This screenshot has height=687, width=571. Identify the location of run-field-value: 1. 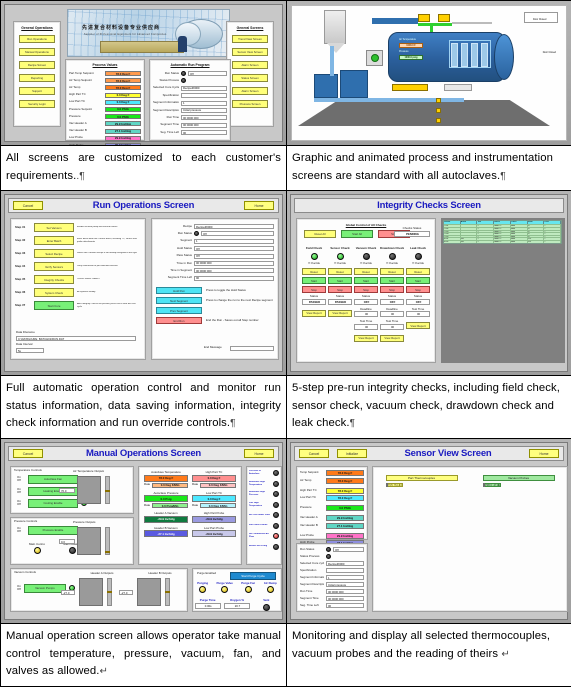
(204, 103).